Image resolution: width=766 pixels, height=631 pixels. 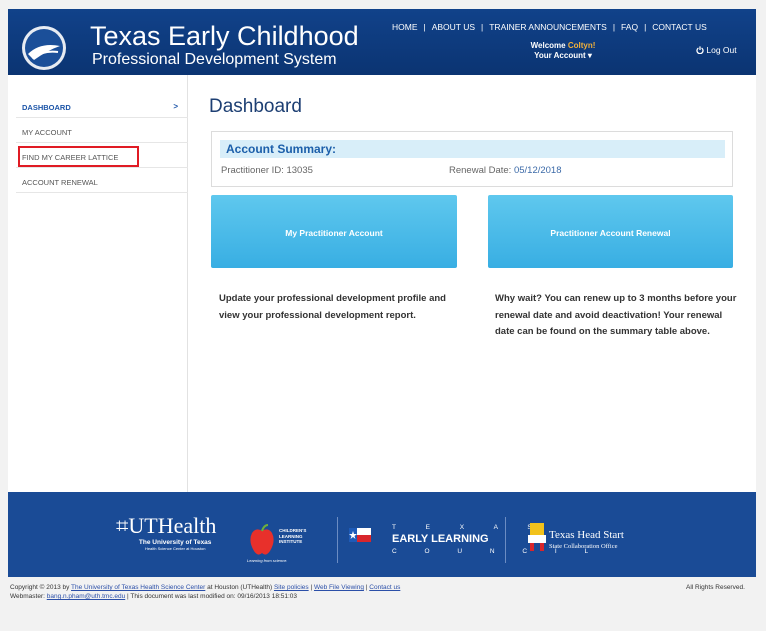 I want to click on cli-name: CHILDREN'S LEARNING INSTITUTE, so click(x=292, y=536).